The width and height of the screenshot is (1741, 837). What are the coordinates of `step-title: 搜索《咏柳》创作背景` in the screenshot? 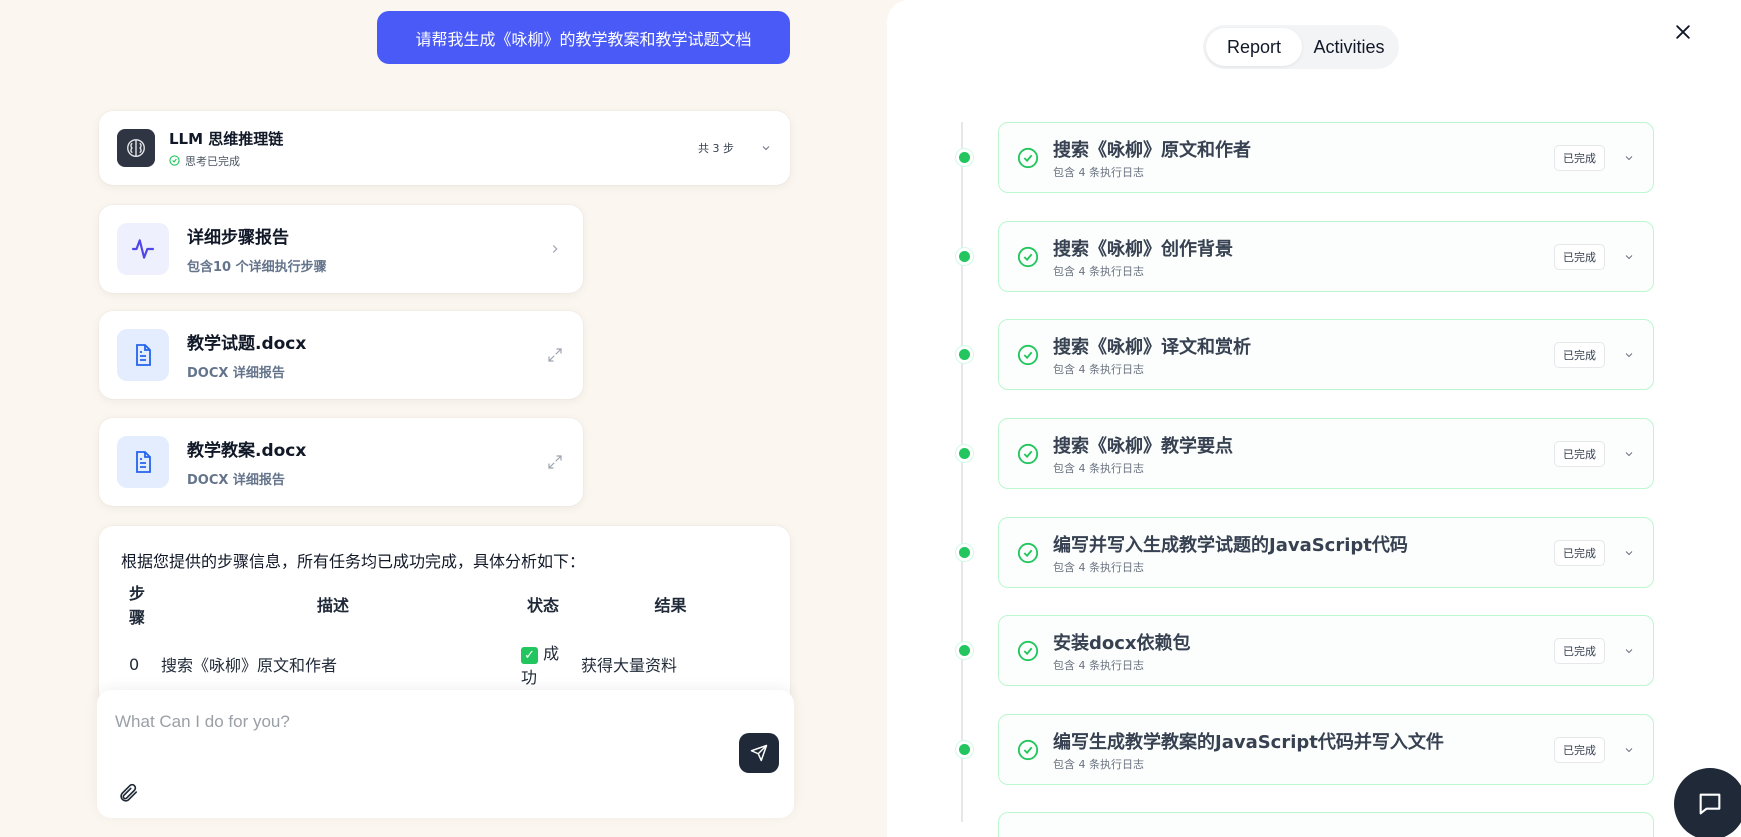 It's located at (1143, 249).